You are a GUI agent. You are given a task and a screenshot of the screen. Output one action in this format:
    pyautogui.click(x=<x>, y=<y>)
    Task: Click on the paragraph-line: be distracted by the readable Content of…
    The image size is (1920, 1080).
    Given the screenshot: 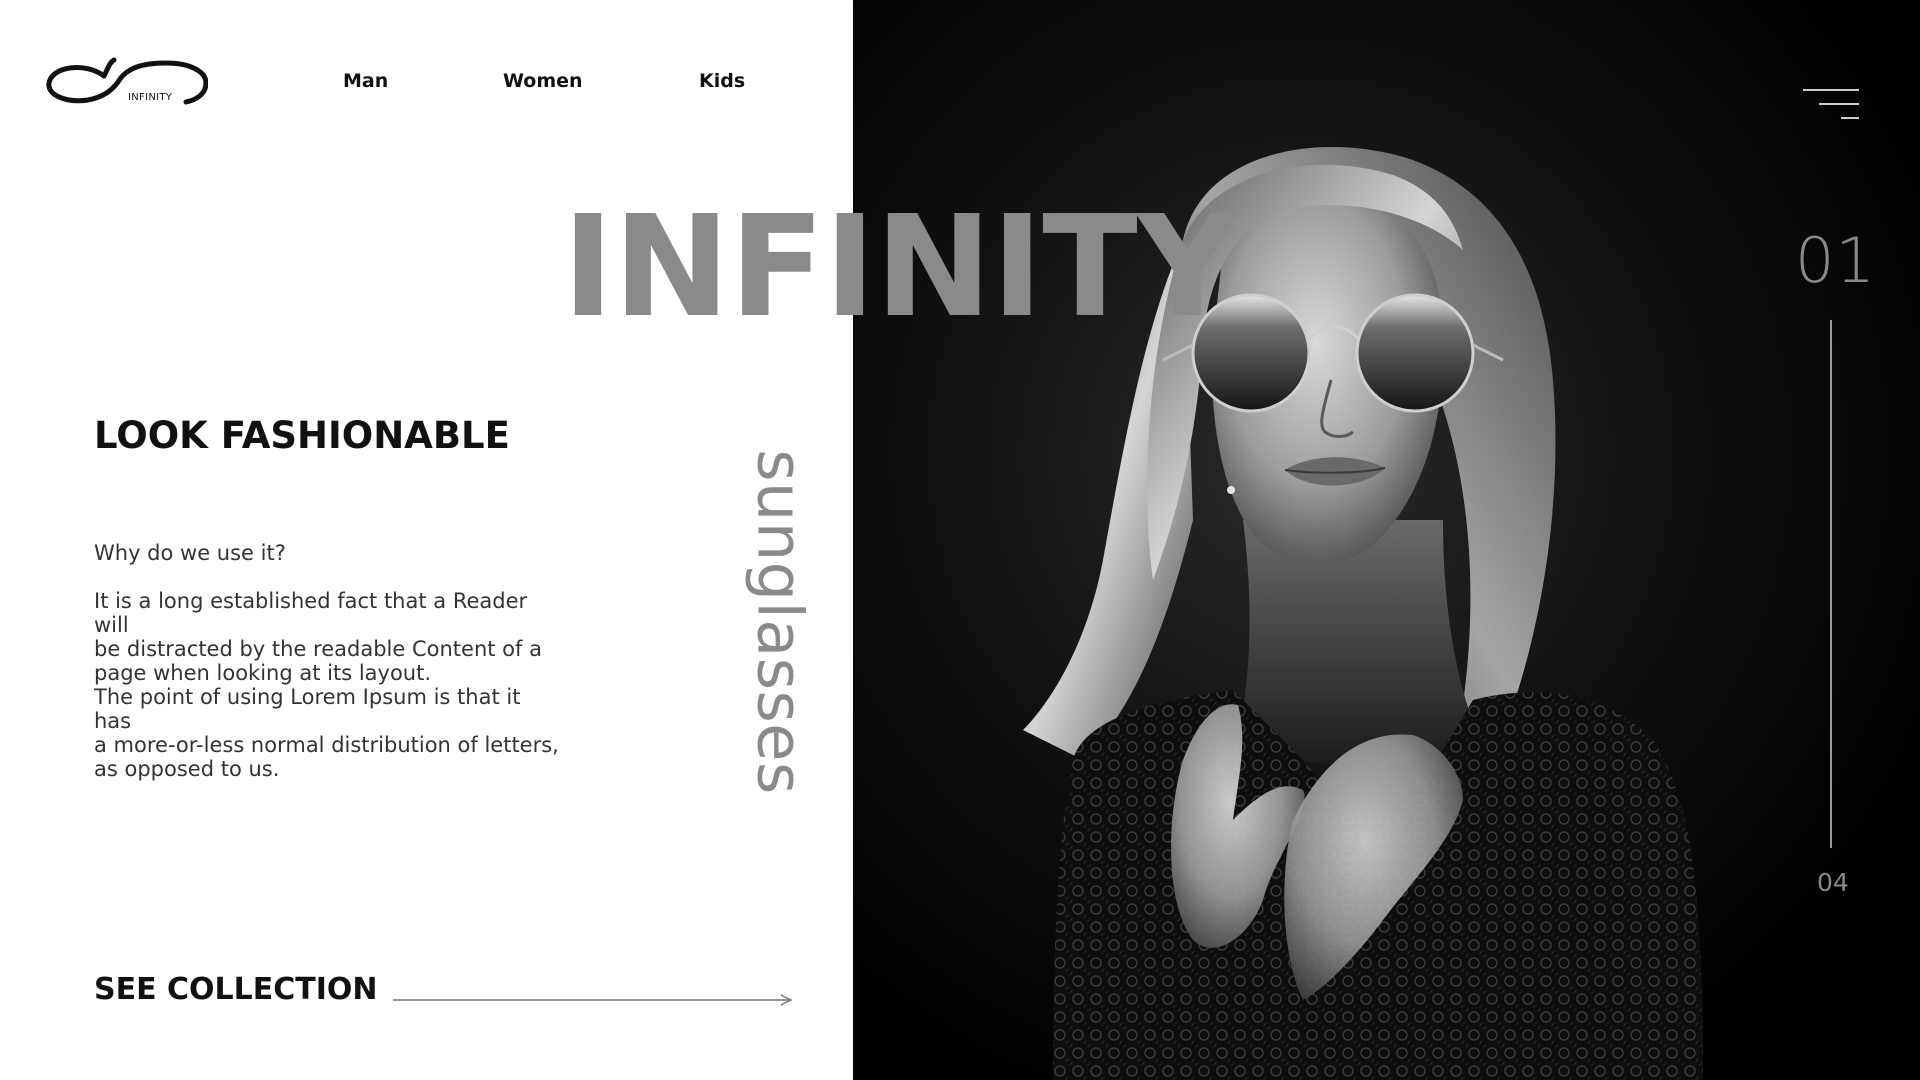 What is the action you would take?
    pyautogui.click(x=318, y=649)
    